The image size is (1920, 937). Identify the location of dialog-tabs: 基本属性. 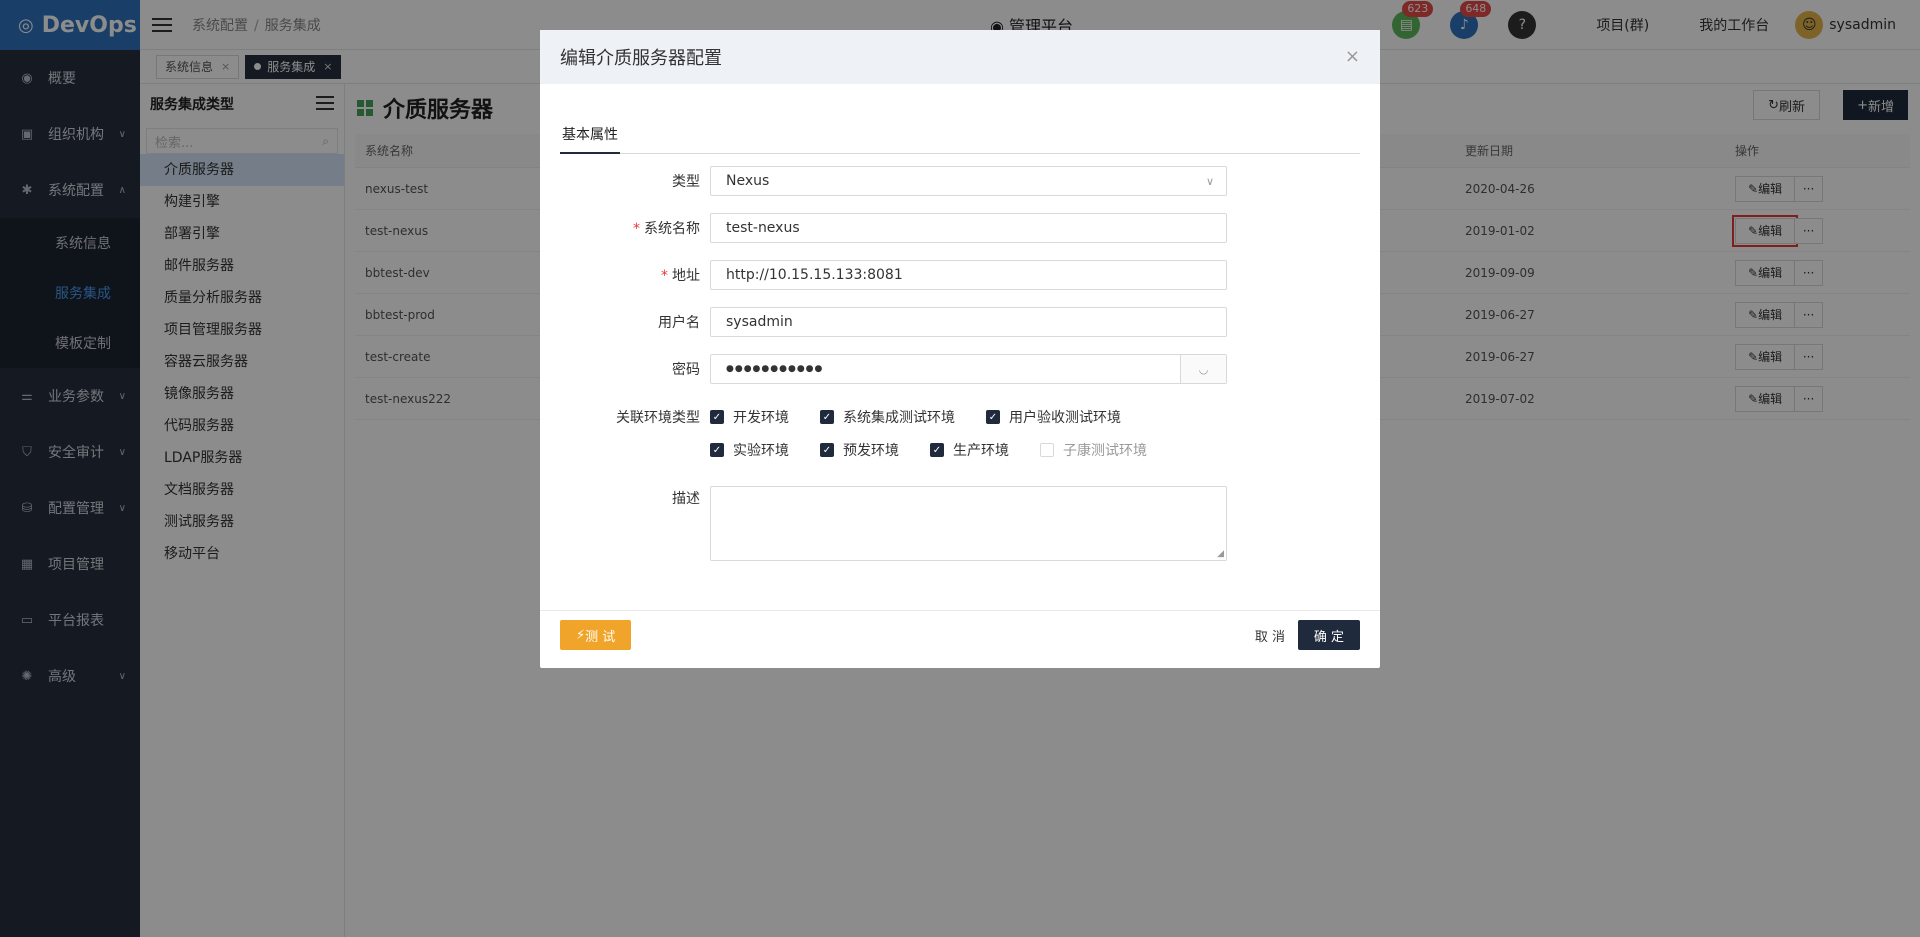
(960, 138).